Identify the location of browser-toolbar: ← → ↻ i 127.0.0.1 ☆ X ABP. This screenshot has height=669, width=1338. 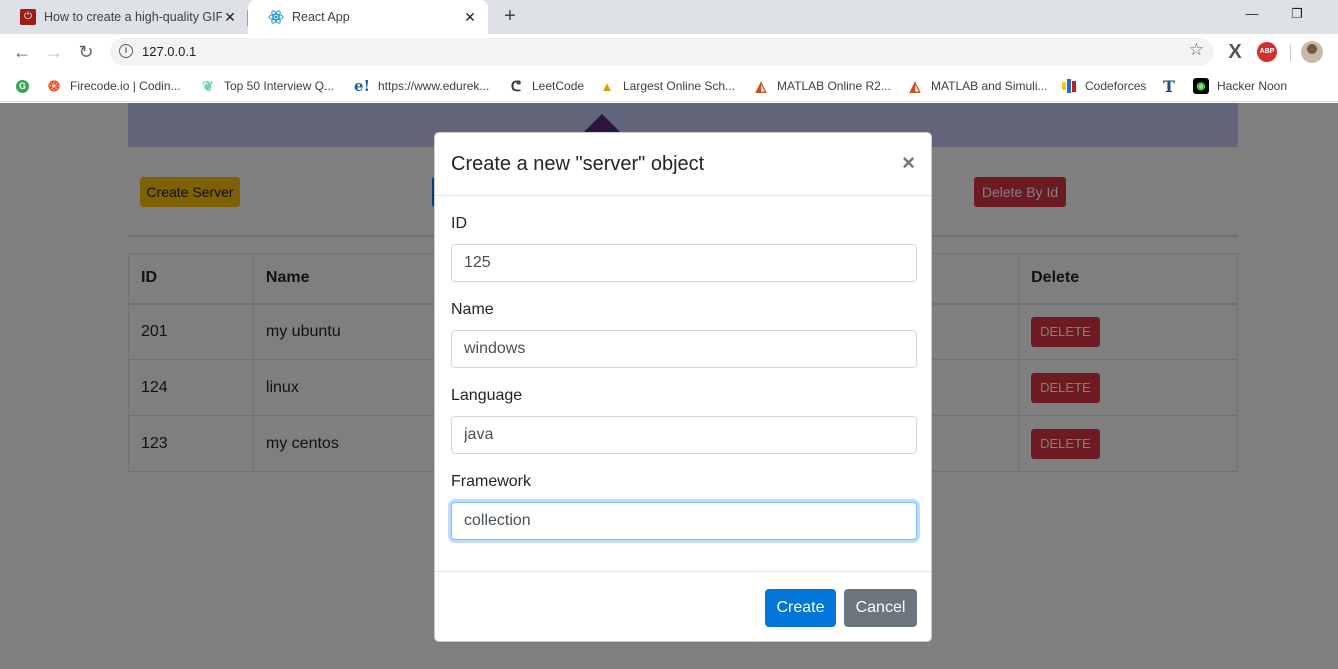
(669, 52).